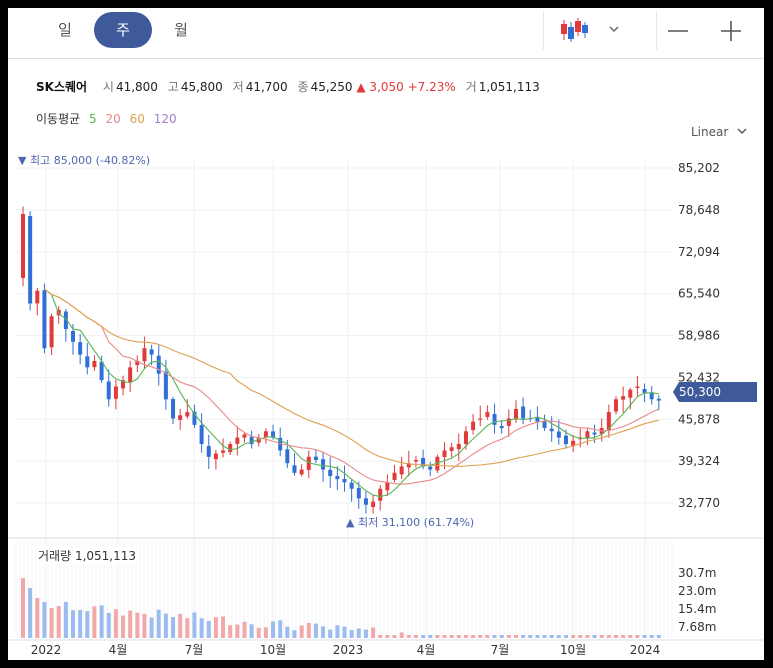  I want to click on current-price-tag: 50,300, so click(715, 392).